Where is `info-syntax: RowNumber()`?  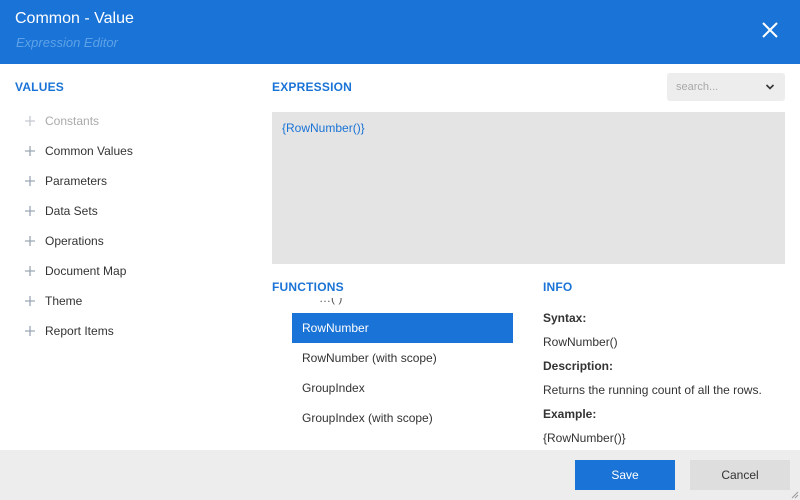 info-syntax: RowNumber() is located at coordinates (580, 342).